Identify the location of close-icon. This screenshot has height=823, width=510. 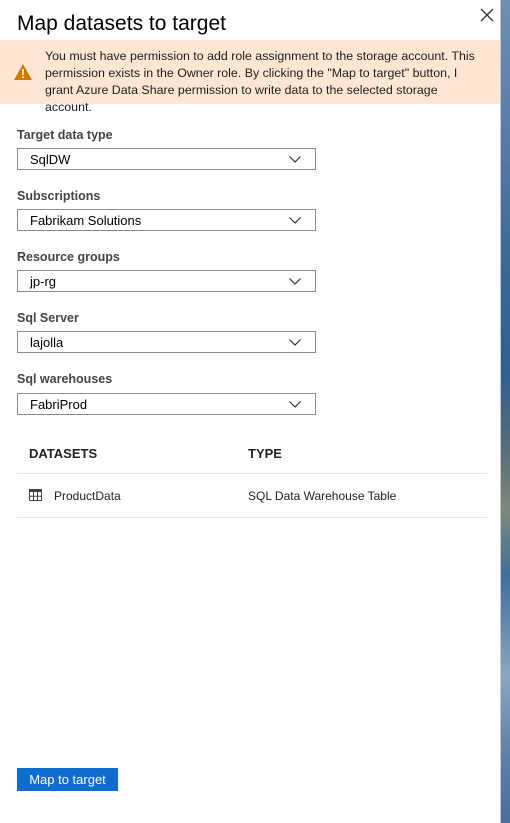
(487, 15).